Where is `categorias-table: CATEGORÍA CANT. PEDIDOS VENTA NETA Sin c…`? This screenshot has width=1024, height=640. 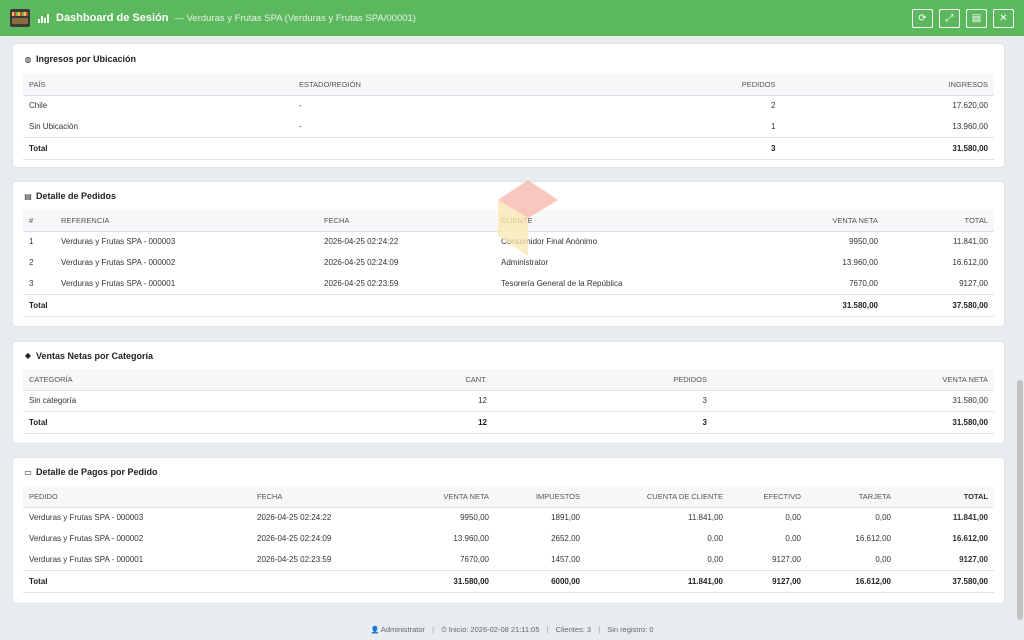
categorias-table: CATEGORÍA CANT. PEDIDOS VENTA NETA Sin c… is located at coordinates (508, 401).